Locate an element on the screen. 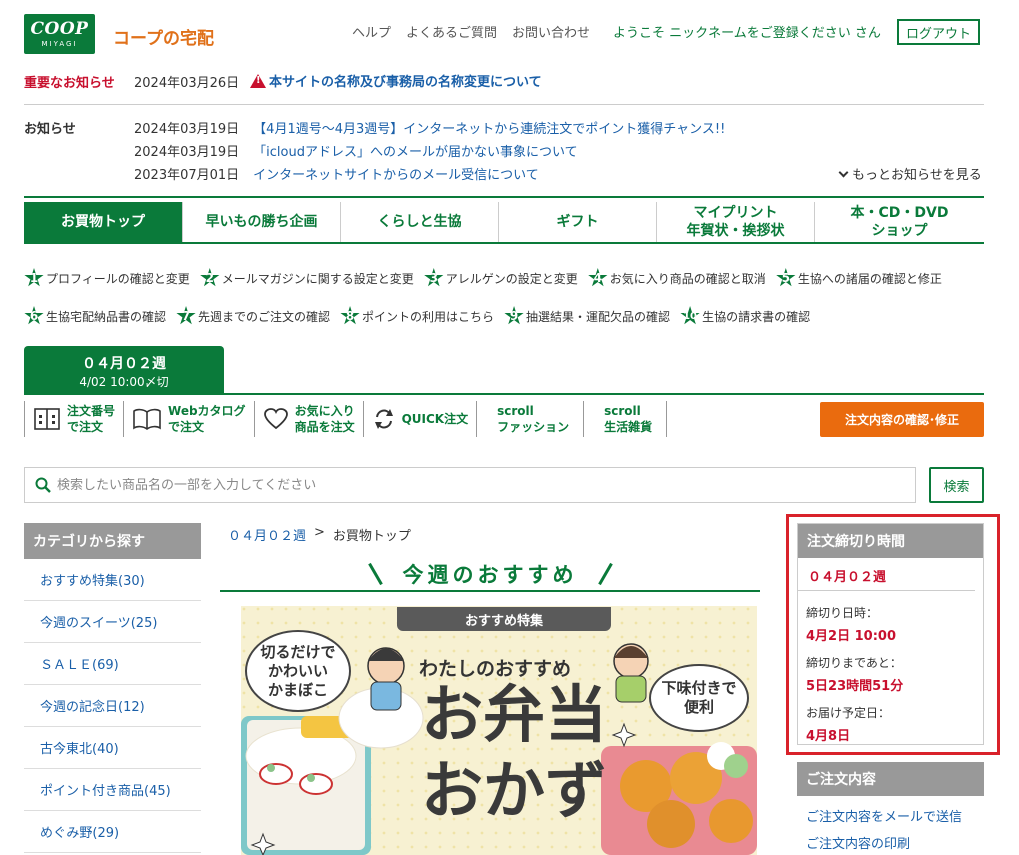 The height and width of the screenshot is (855, 1019). scroll-fashion-button: scroll ファッション is located at coordinates (529, 419).